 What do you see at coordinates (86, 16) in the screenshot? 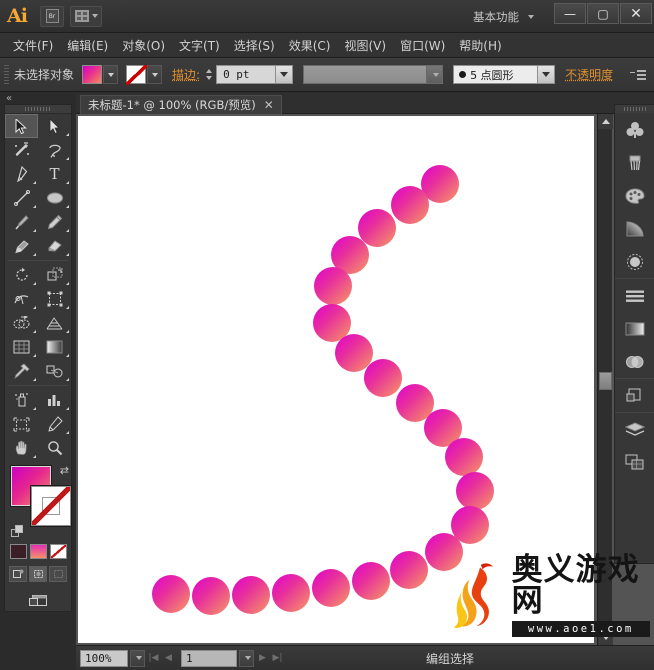
I see `arrange-documents-button` at bounding box center [86, 16].